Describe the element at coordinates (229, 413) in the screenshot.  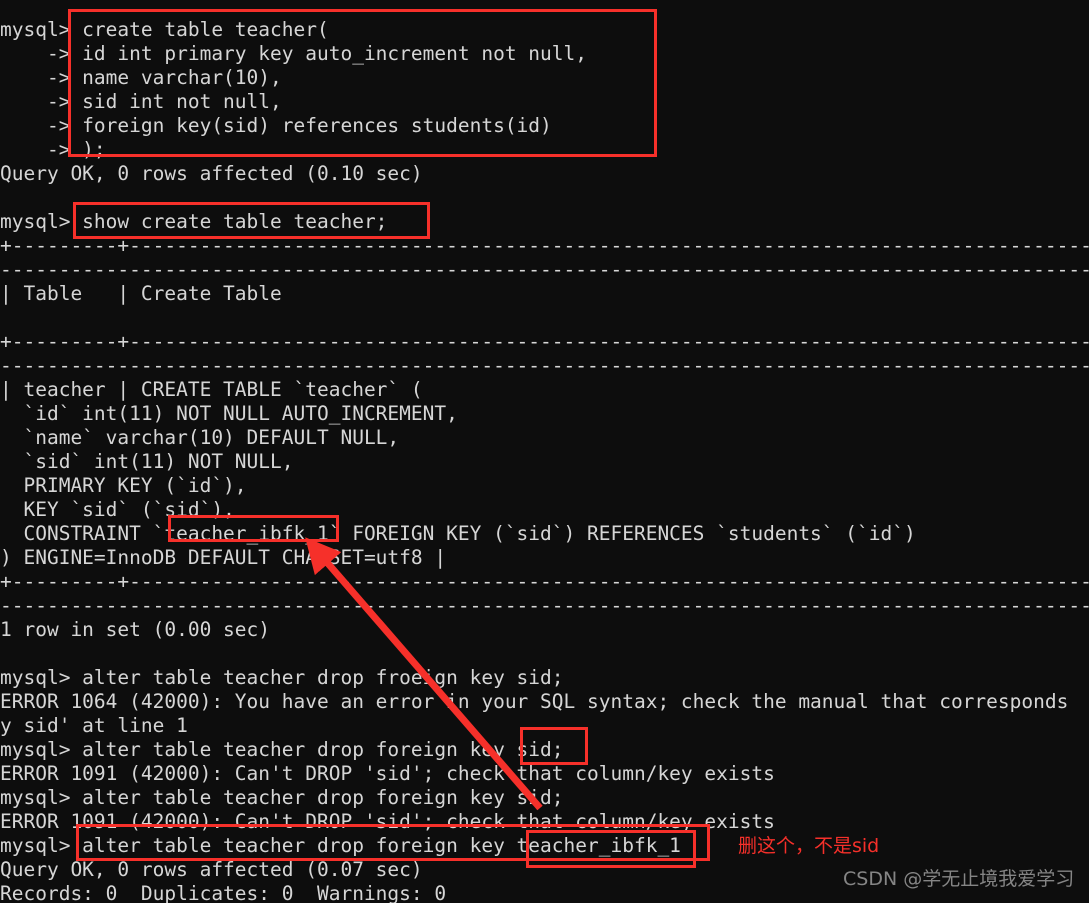
I see `terminal-line: `id` int(11) NOT NULL AUTO_INCREMENT,` at that location.